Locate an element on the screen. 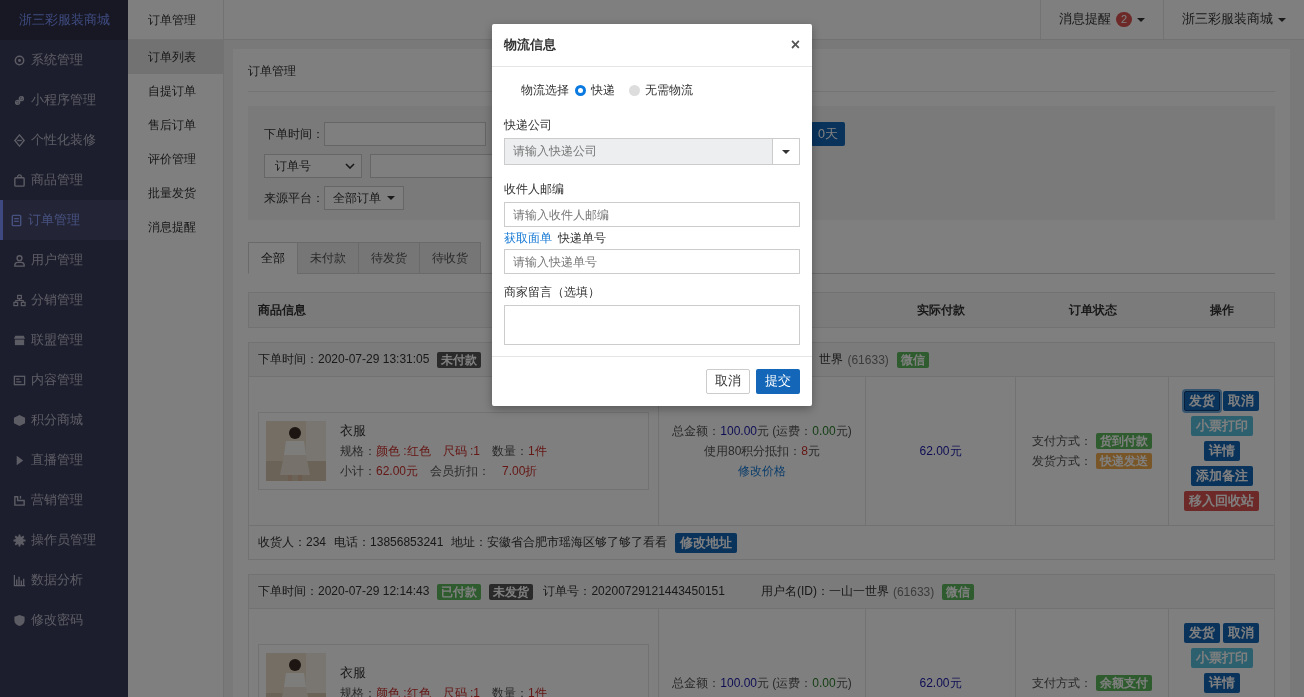  platform-badge: 微信 is located at coordinates (958, 591).